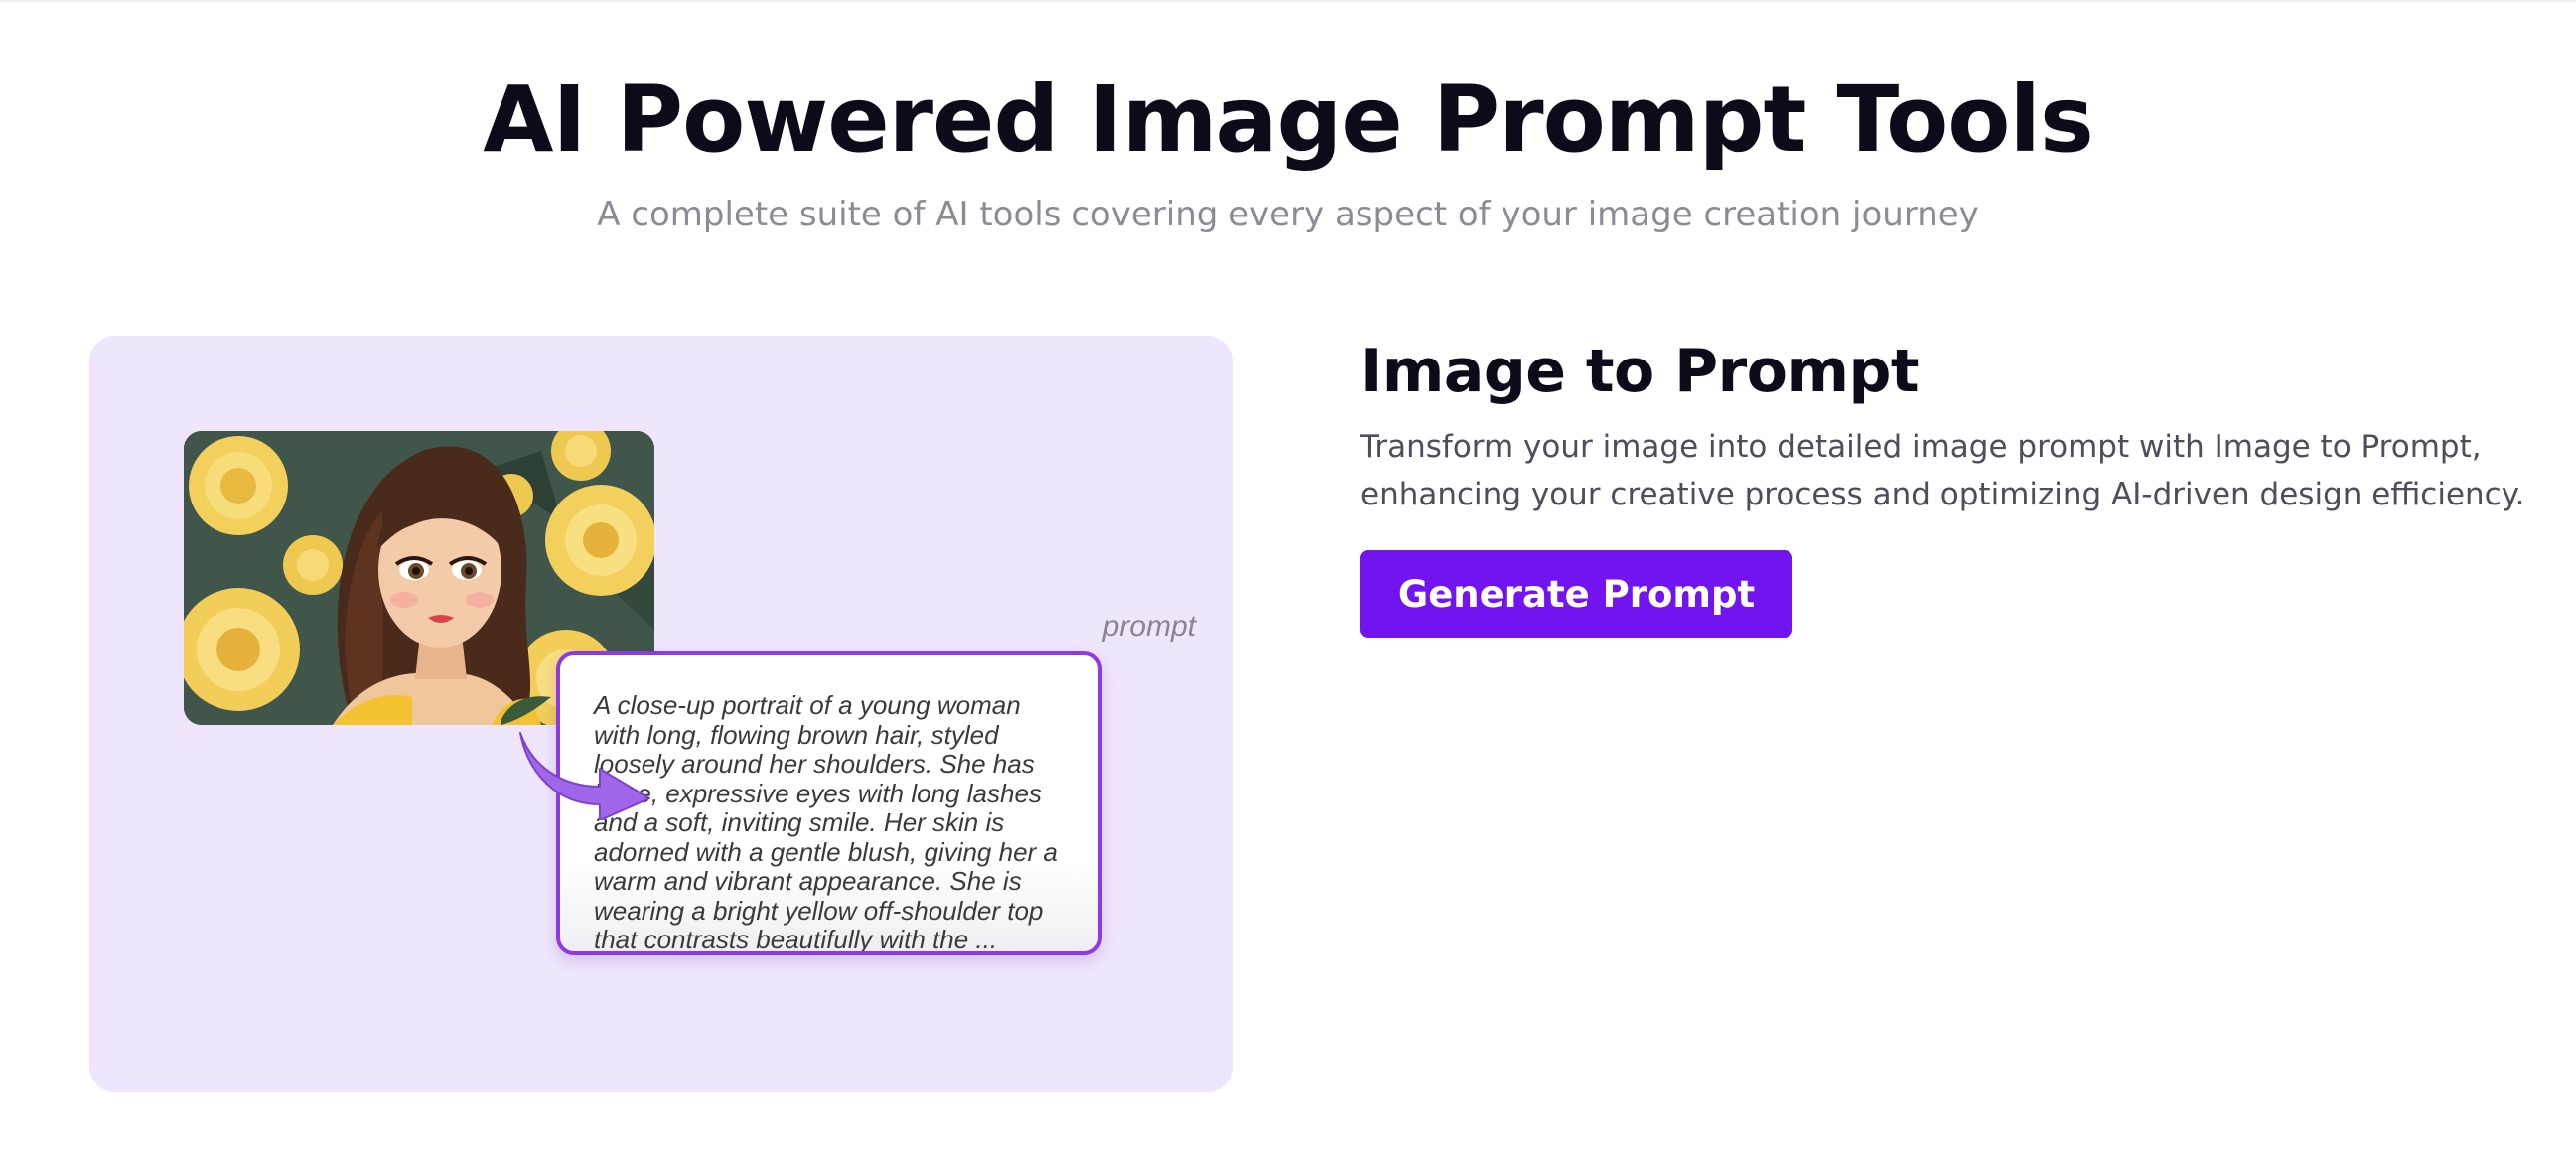 The width and height of the screenshot is (2576, 1152). What do you see at coordinates (1149, 626) in the screenshot?
I see `prompt-label: prompt` at bounding box center [1149, 626].